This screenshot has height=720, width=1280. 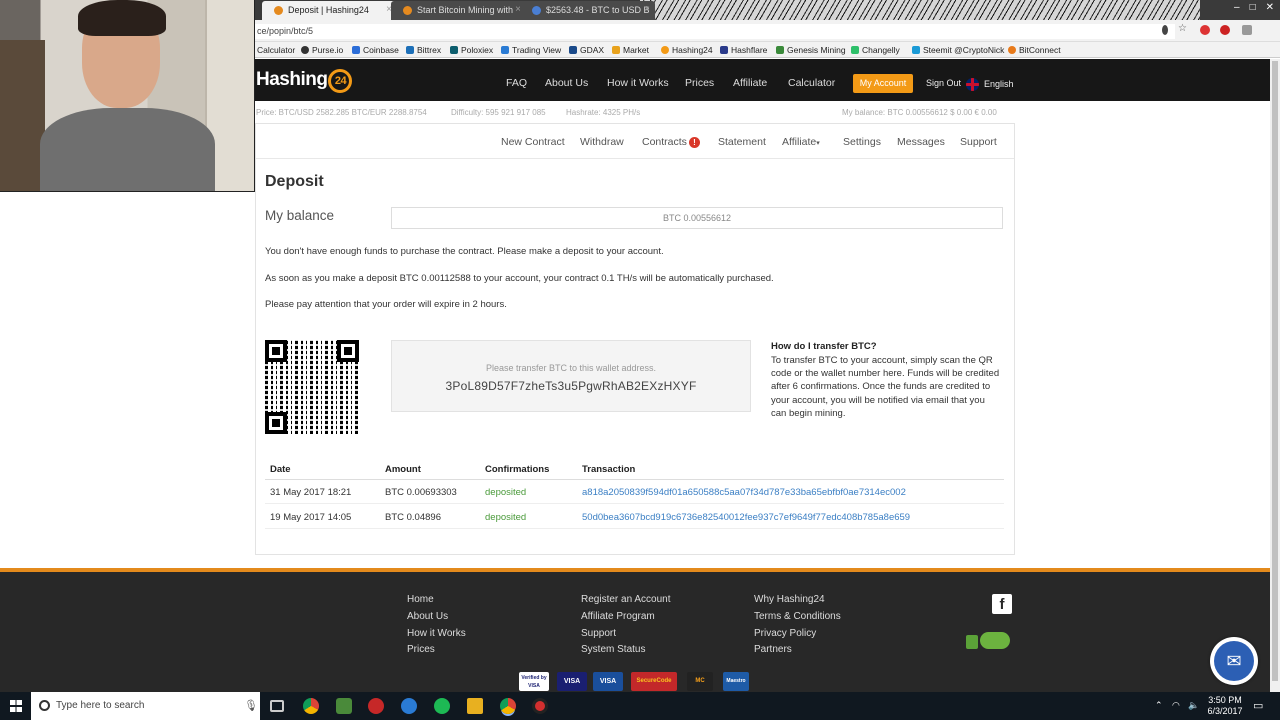 I want to click on recorder-icon, so click(x=540, y=706).